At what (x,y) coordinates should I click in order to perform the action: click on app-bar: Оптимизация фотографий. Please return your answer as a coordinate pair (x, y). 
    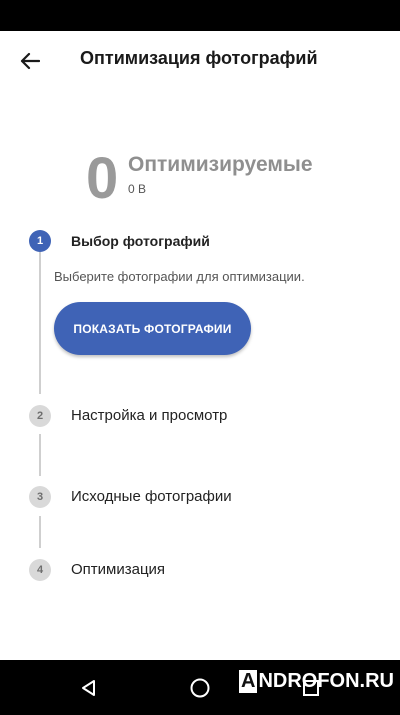
    Looking at the image, I should click on (200, 60).